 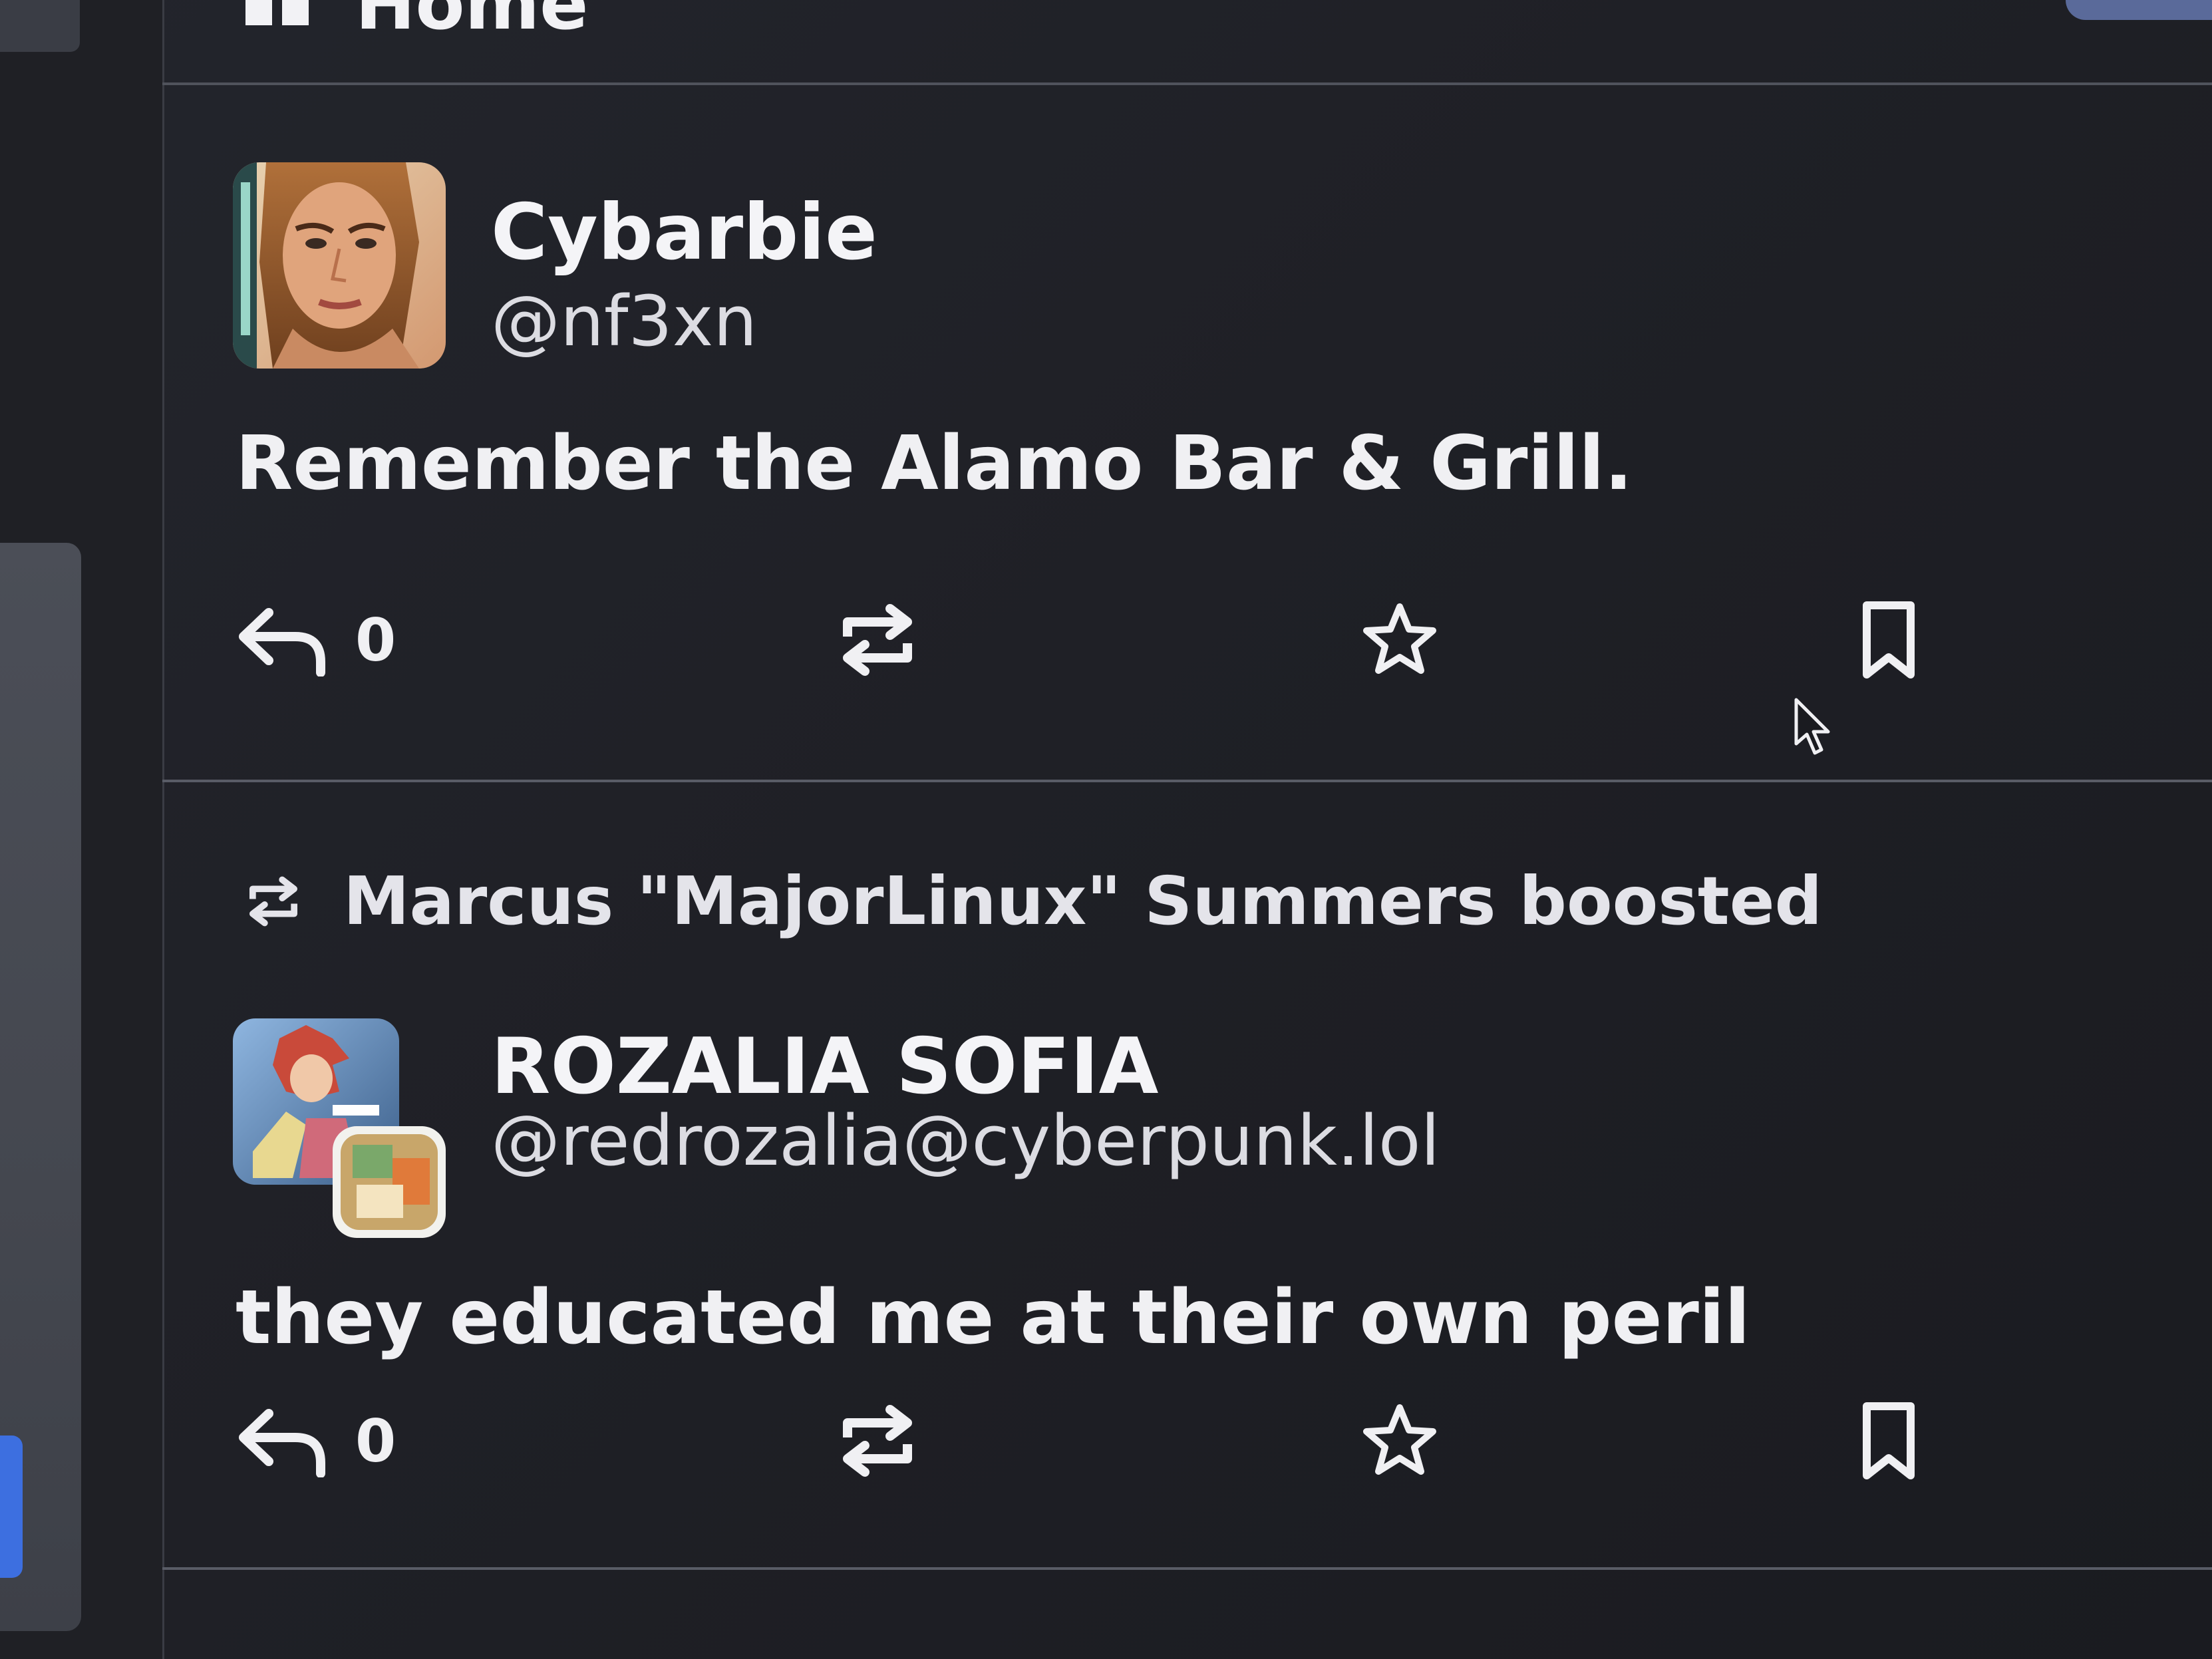 I want to click on display-name: ROZALIA SOFIA, so click(x=825, y=1067).